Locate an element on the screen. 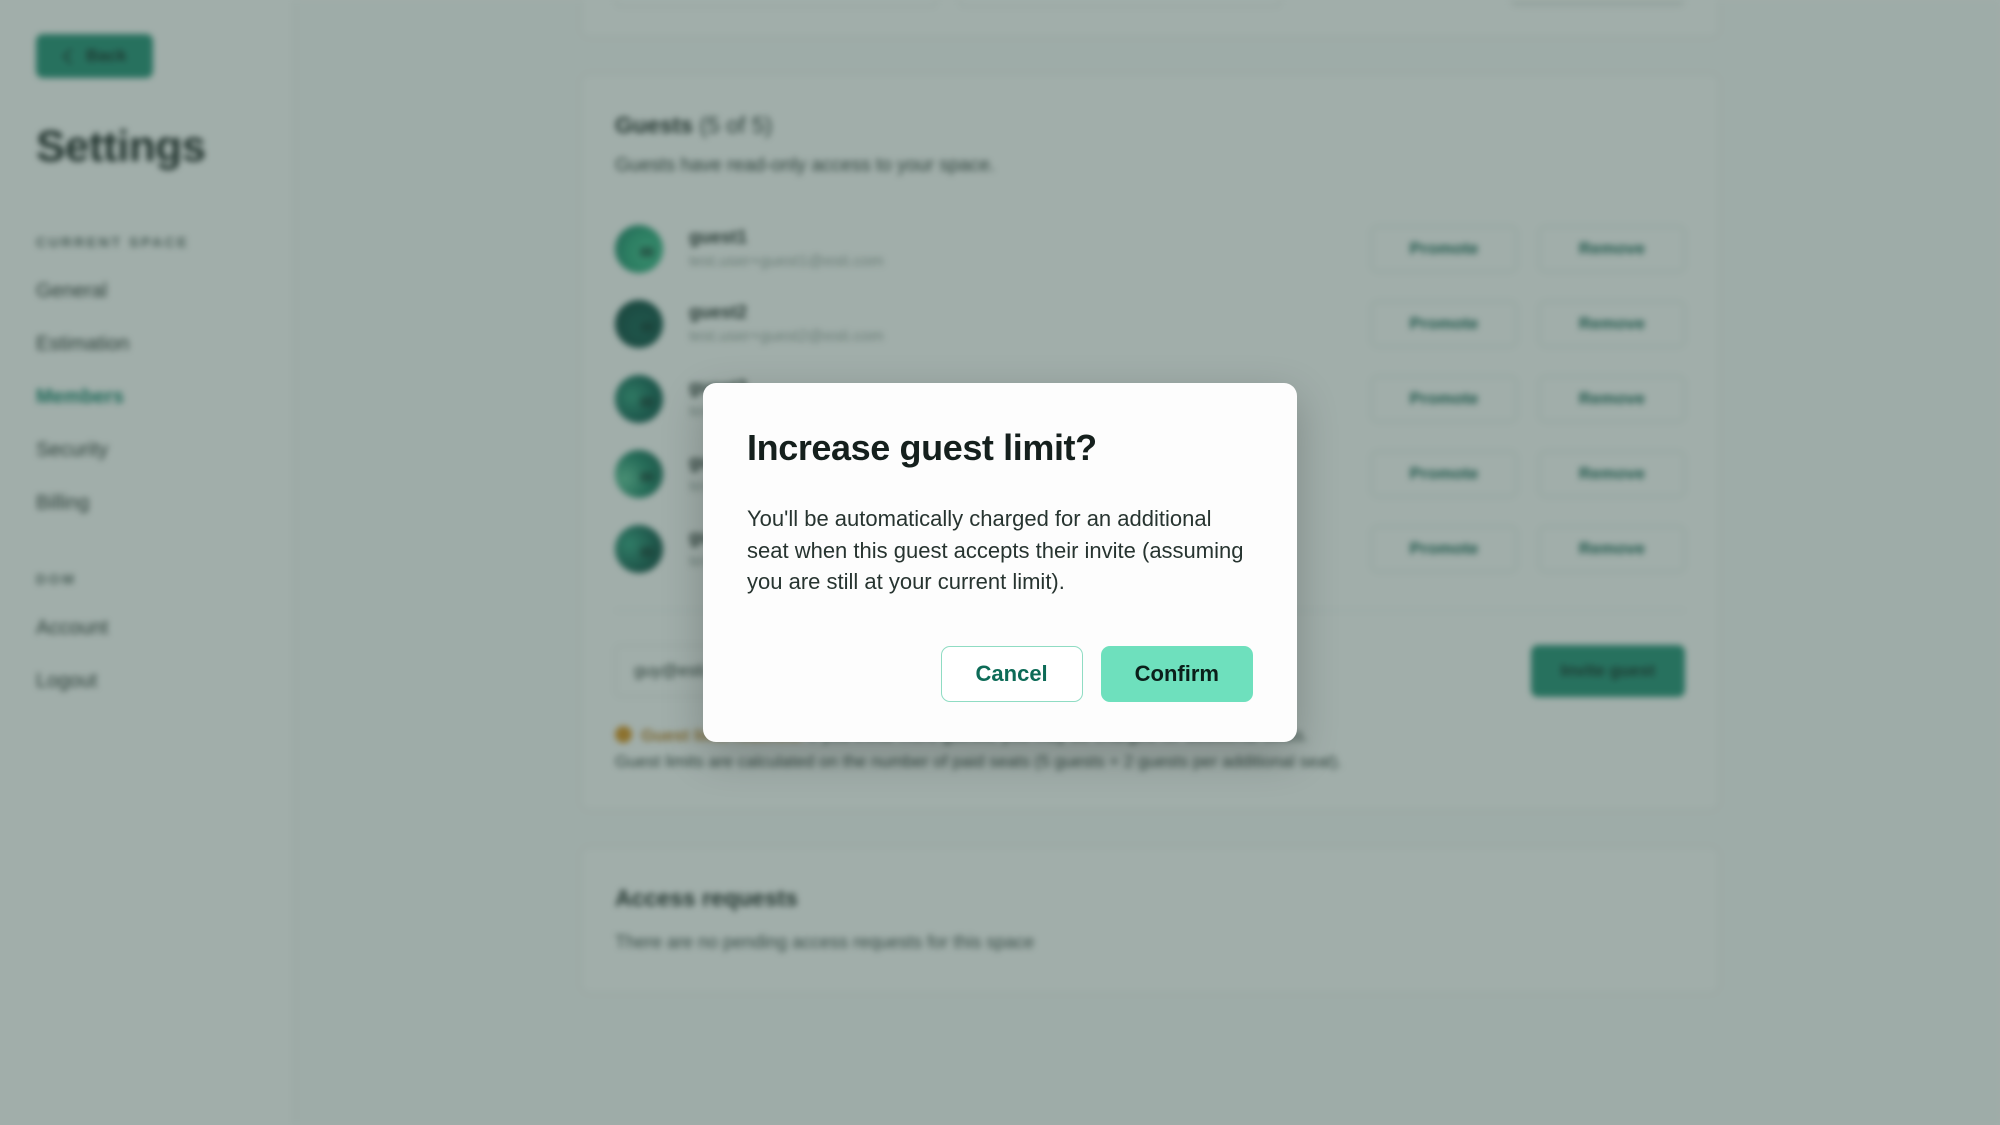 This screenshot has width=2000, height=1125. dialog-actions: Cancel Confirm is located at coordinates (1000, 674).